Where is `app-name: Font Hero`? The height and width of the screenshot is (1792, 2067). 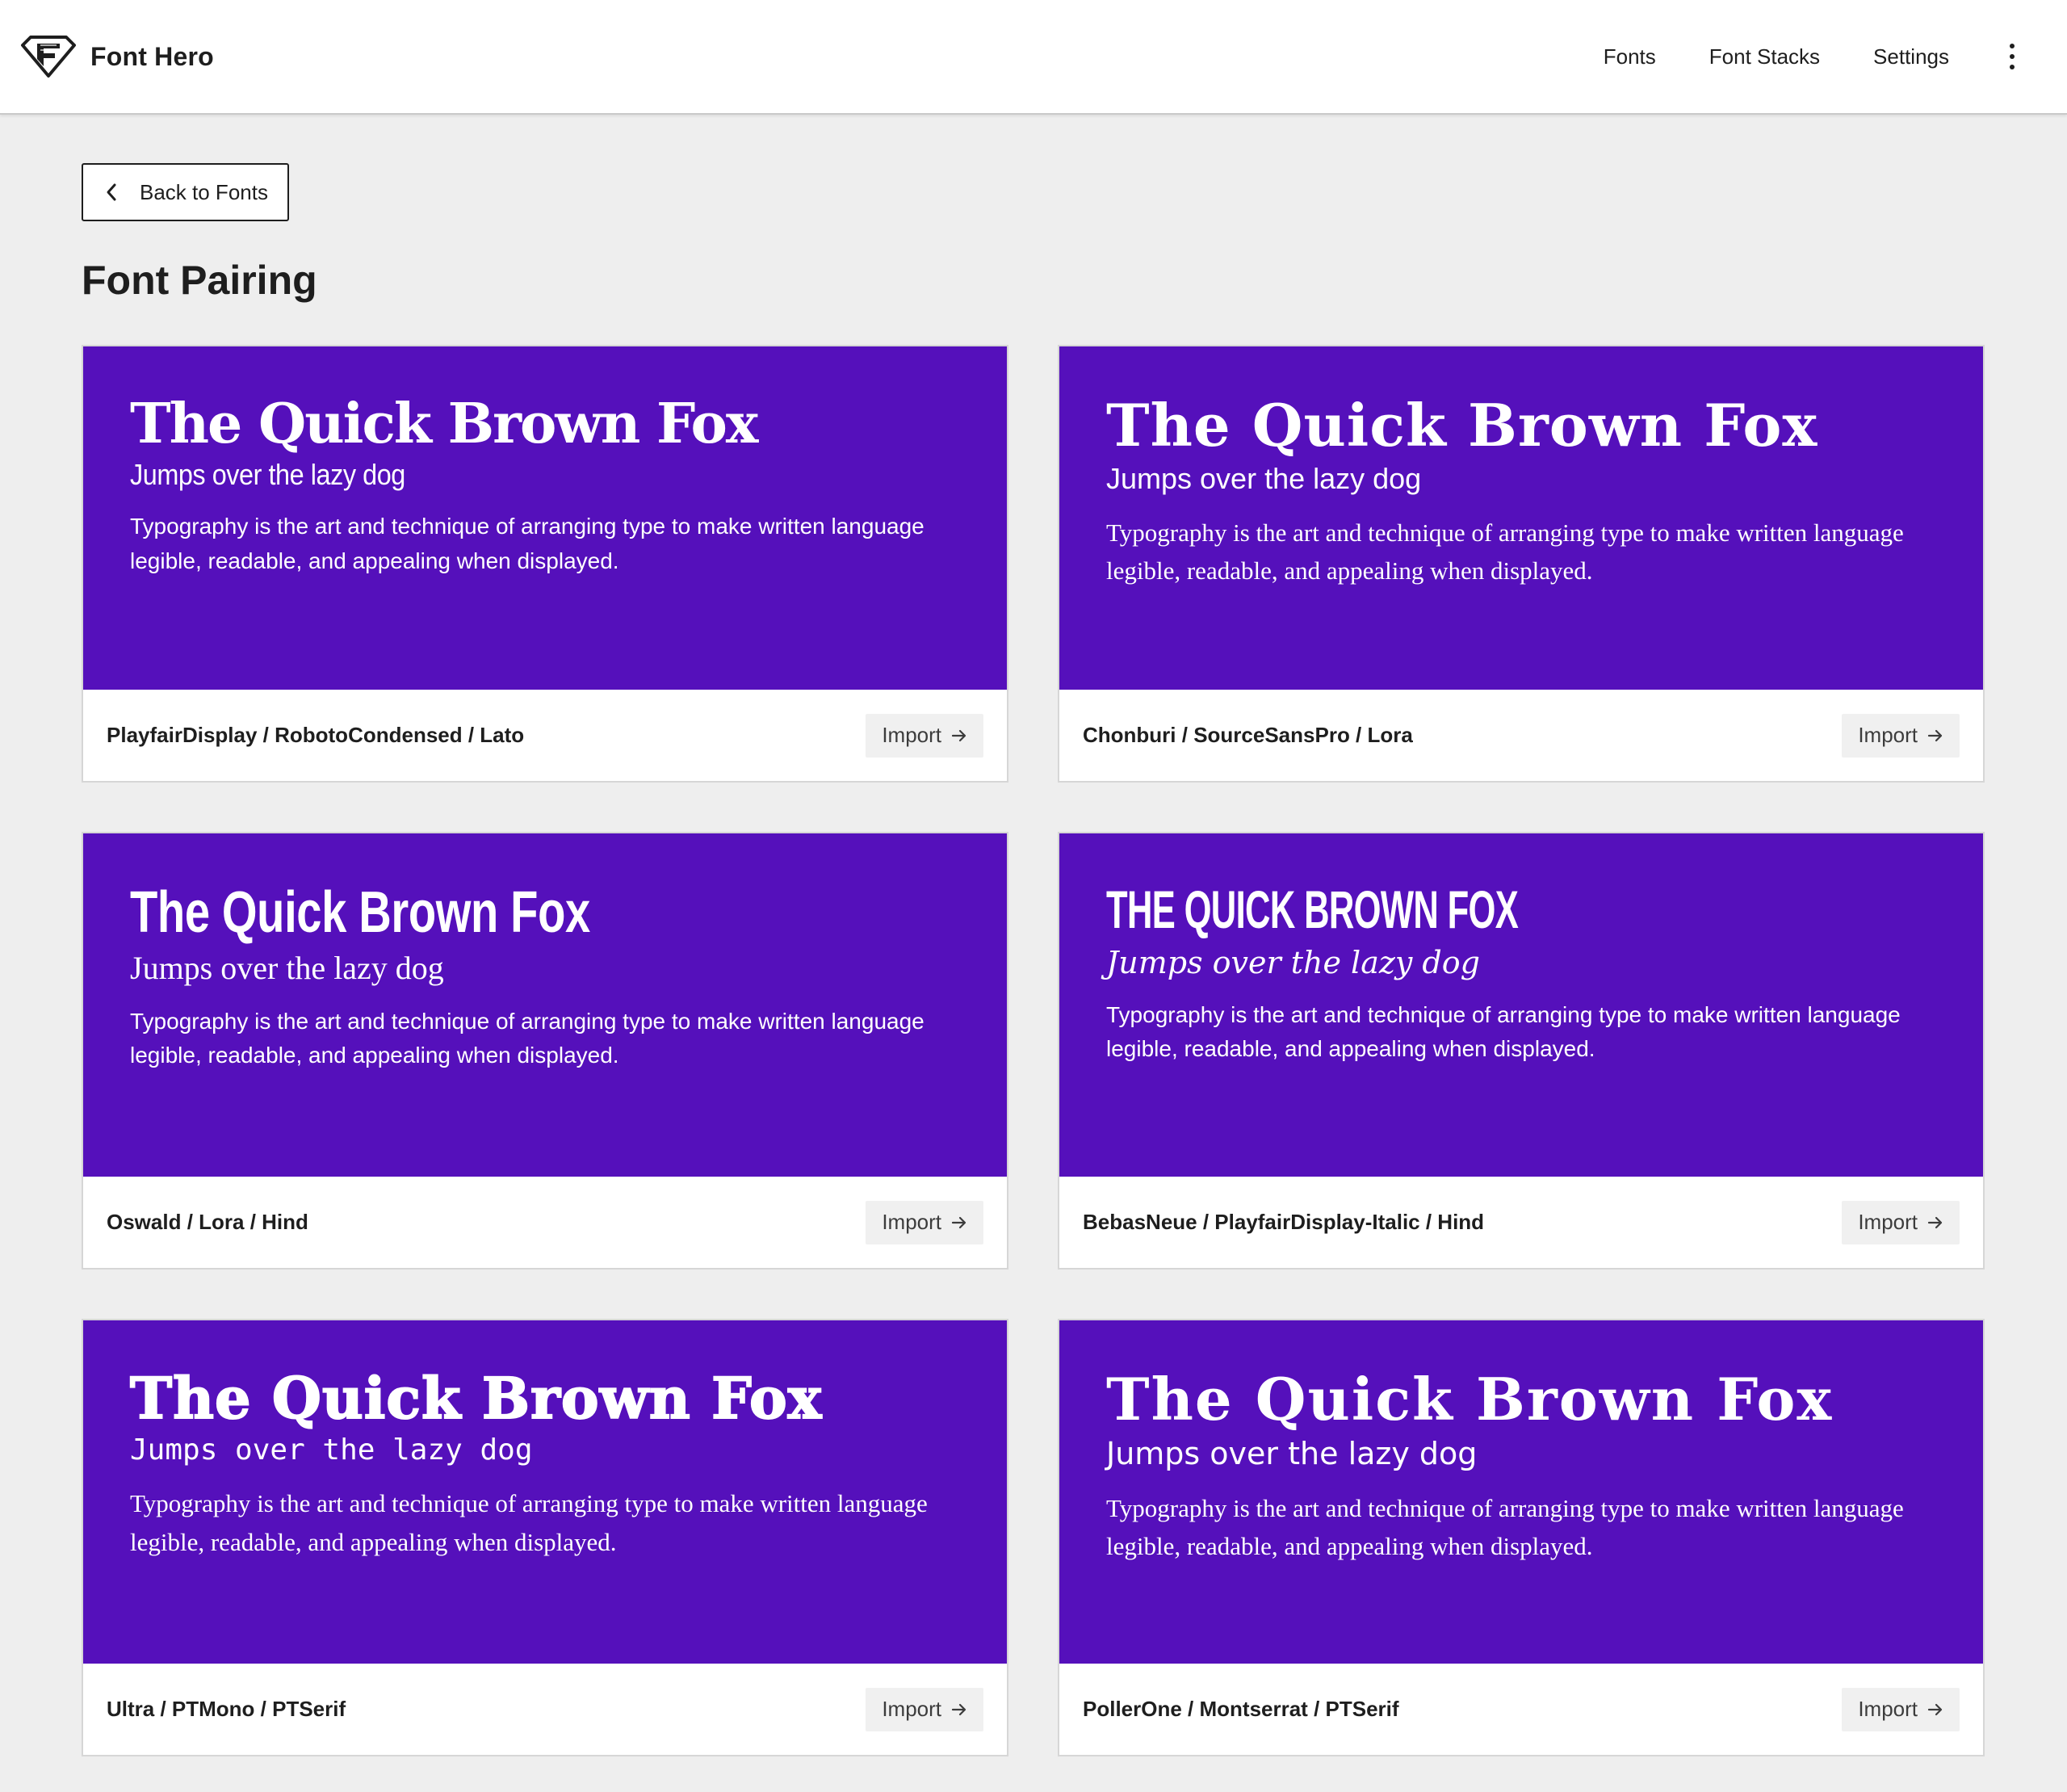 app-name: Font Hero is located at coordinates (152, 56).